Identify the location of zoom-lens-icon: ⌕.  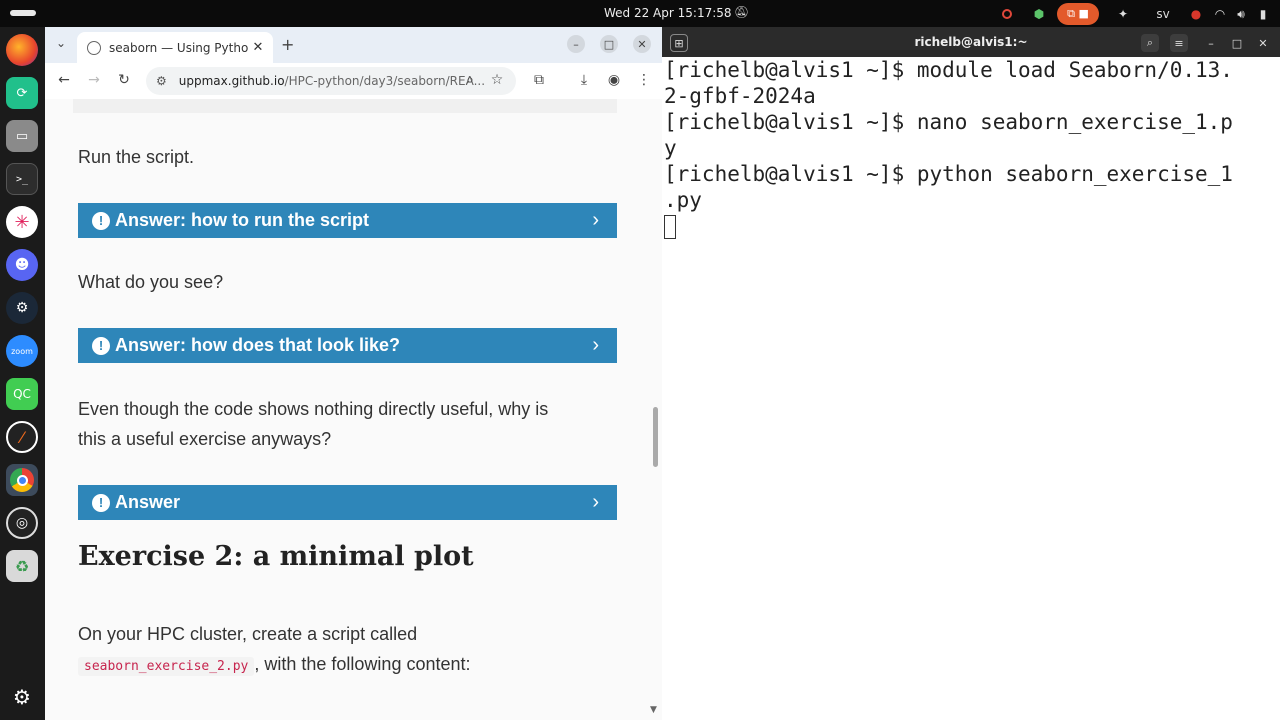
(470, 80).